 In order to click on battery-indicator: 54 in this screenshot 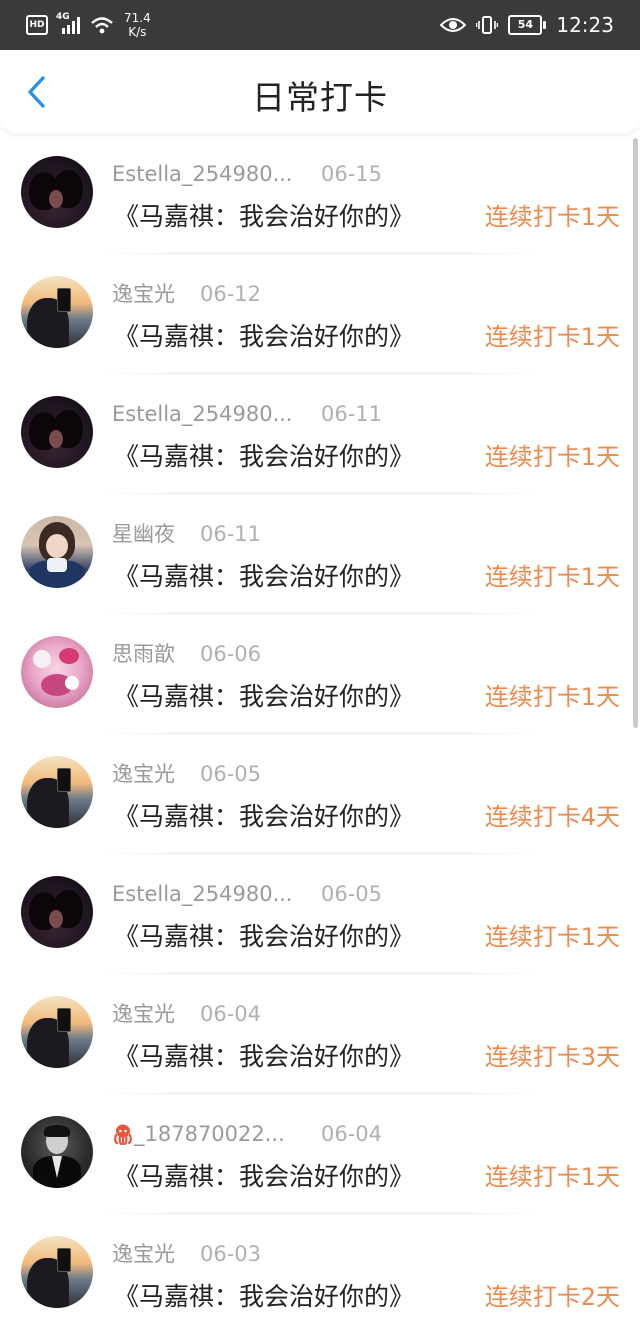, I will do `click(527, 25)`.